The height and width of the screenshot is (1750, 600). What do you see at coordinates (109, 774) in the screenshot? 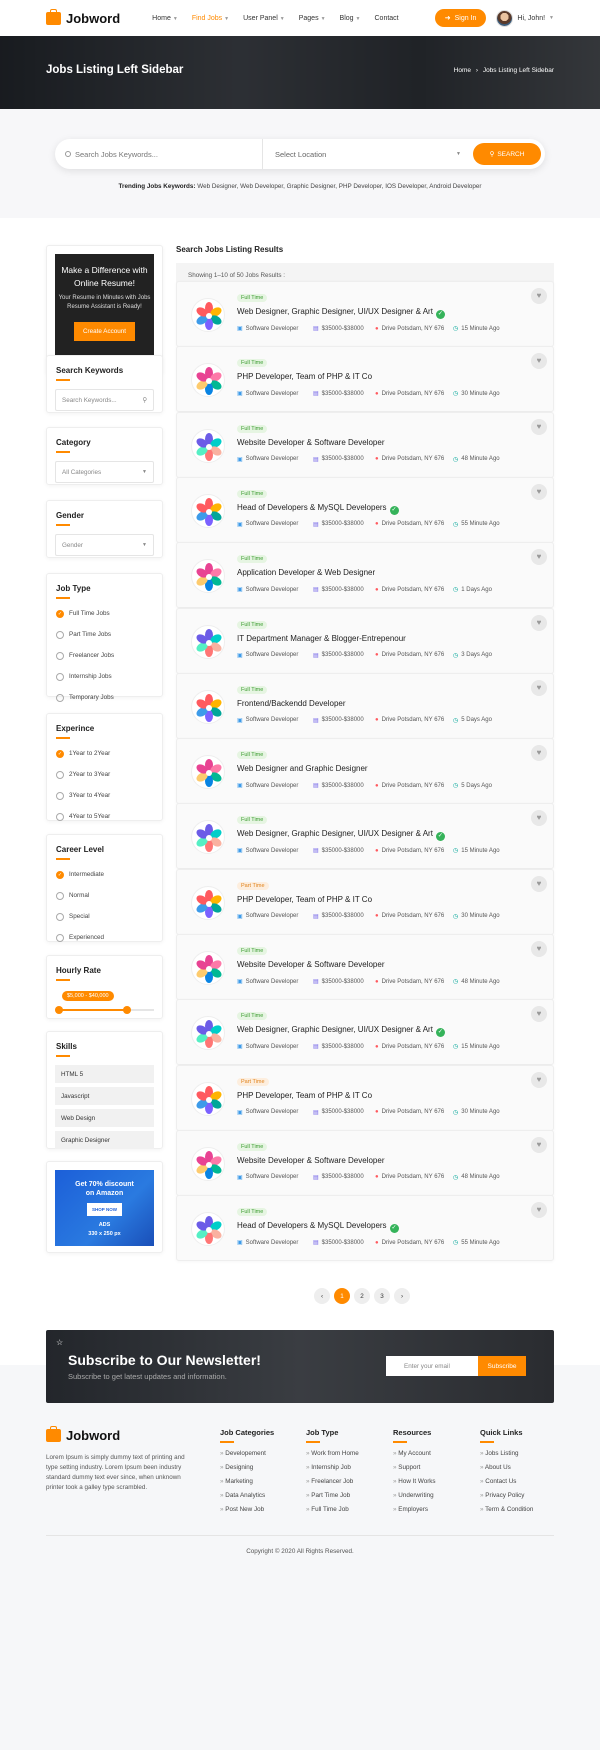
I see `experience-option: 2Year to 3Year` at bounding box center [109, 774].